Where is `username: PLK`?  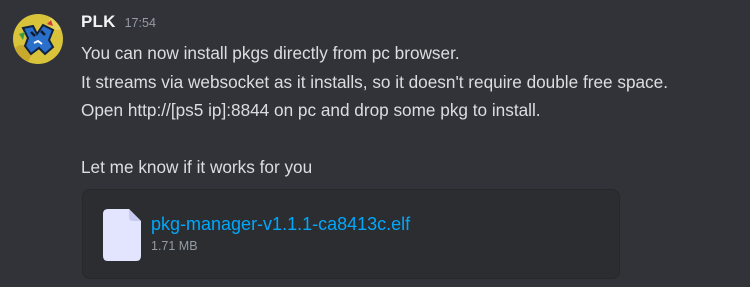 username: PLK is located at coordinates (98, 22).